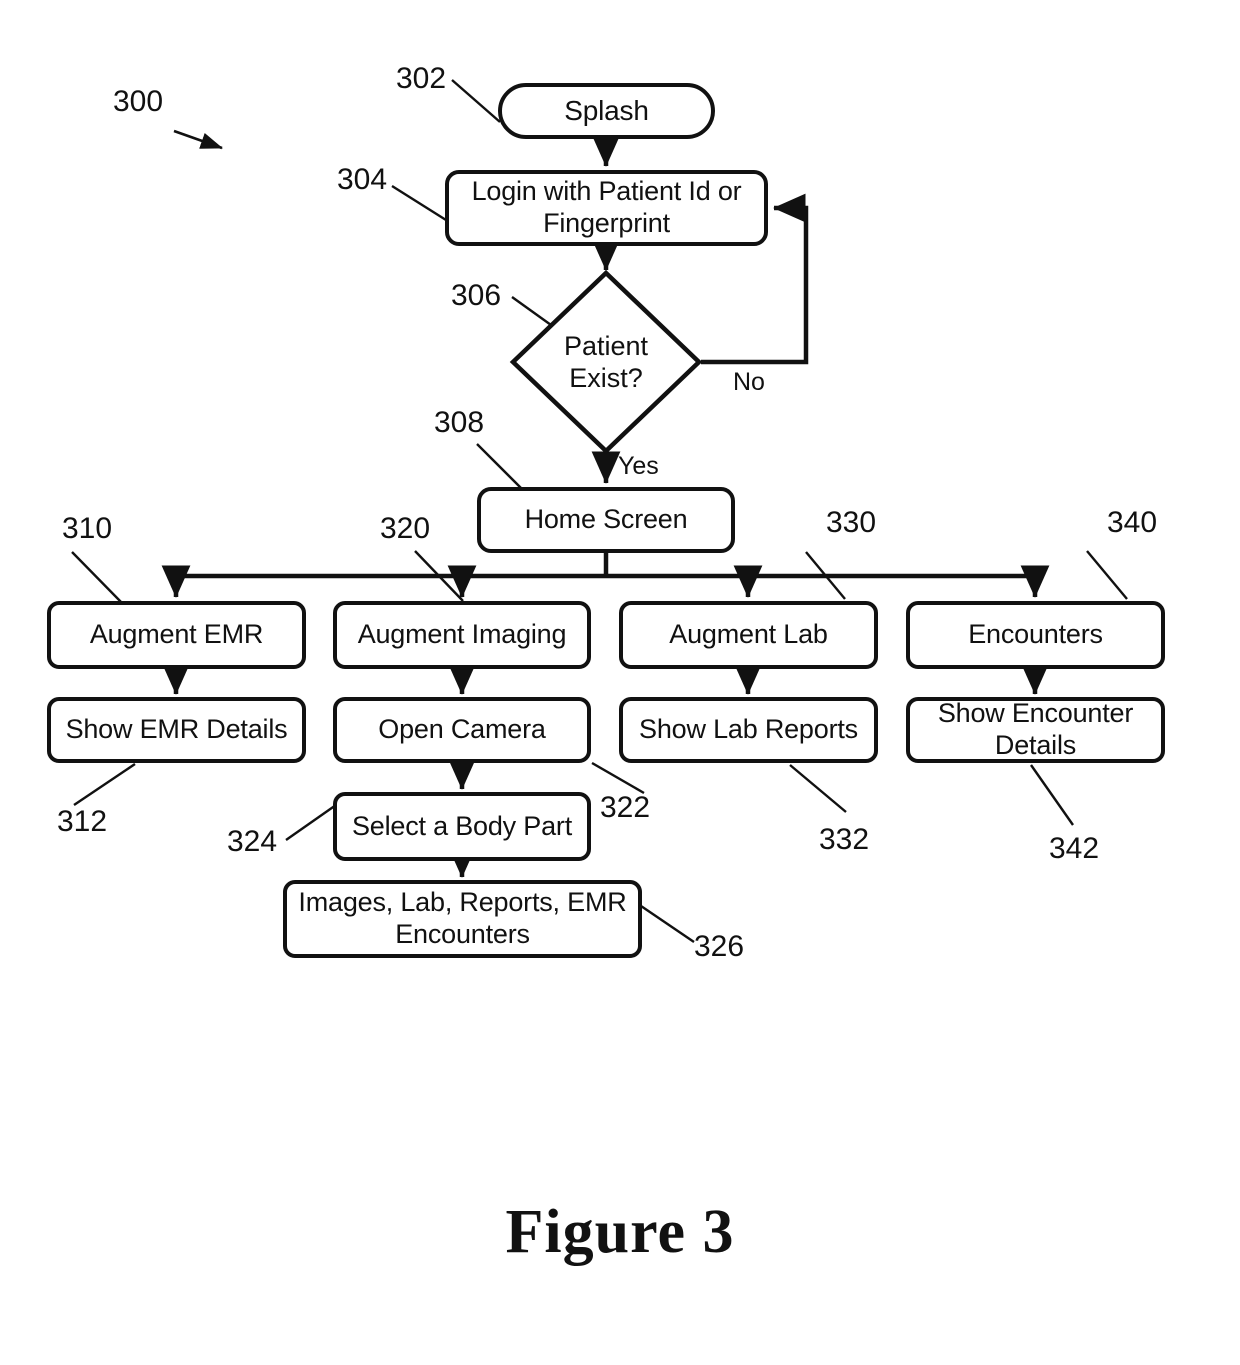 This screenshot has width=1240, height=1365. I want to click on node-login-label: Login with Patient Id or Fingerprint, so click(606, 207).